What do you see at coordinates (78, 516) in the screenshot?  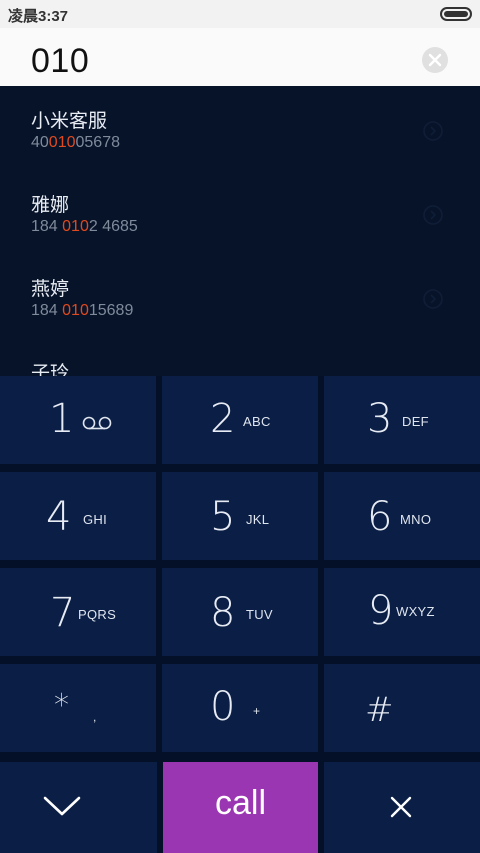 I see `key-4: 4 GHI` at bounding box center [78, 516].